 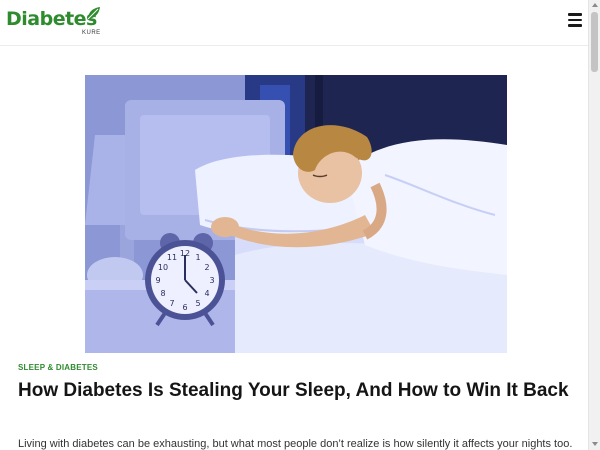 I want to click on page-scrollbar, so click(x=594, y=225).